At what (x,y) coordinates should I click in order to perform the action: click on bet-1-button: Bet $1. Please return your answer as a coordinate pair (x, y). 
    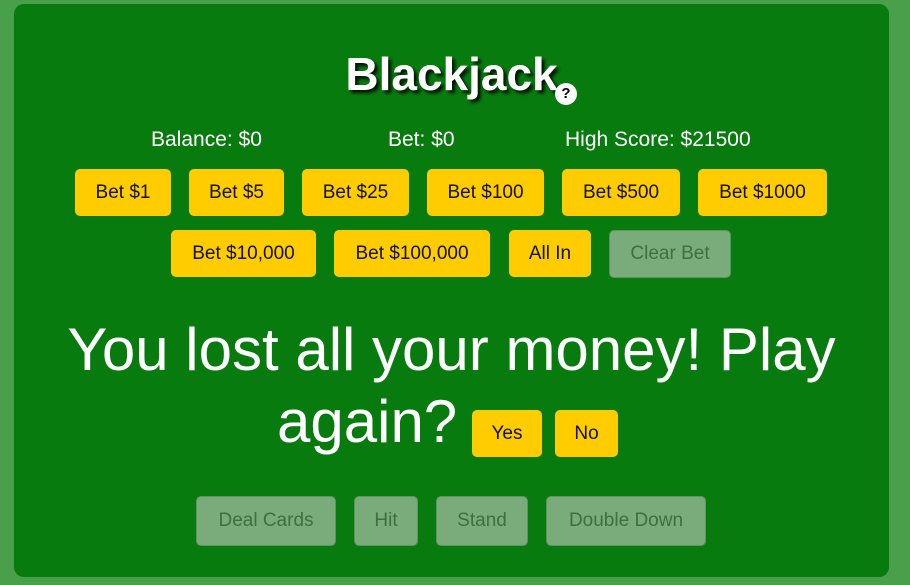
    Looking at the image, I should click on (123, 192).